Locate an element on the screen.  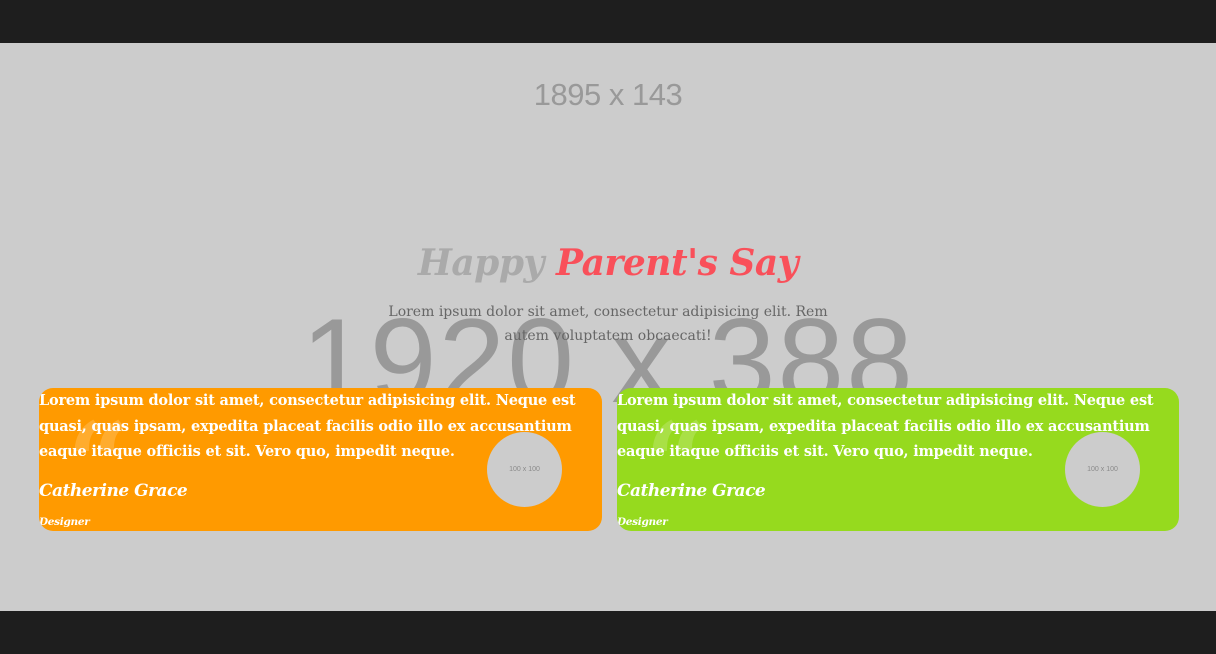
section-heading: Happy Parent's Say is located at coordinates (608, 263).